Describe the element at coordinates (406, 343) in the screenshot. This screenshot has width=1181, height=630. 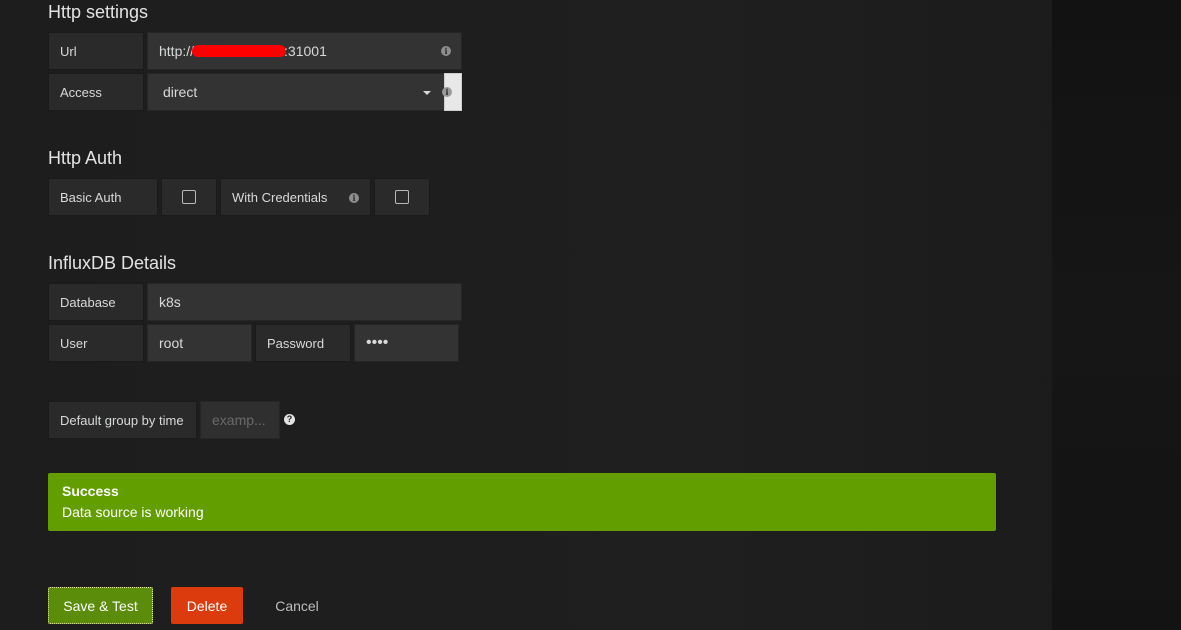
I see `password-input: ••••` at that location.